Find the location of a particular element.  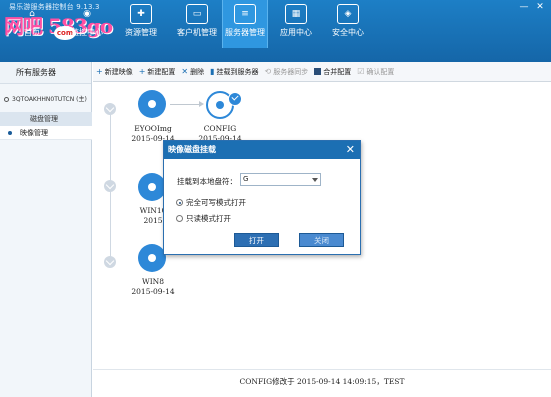

all-servers-header: 所有服务器 is located at coordinates (45, 73).